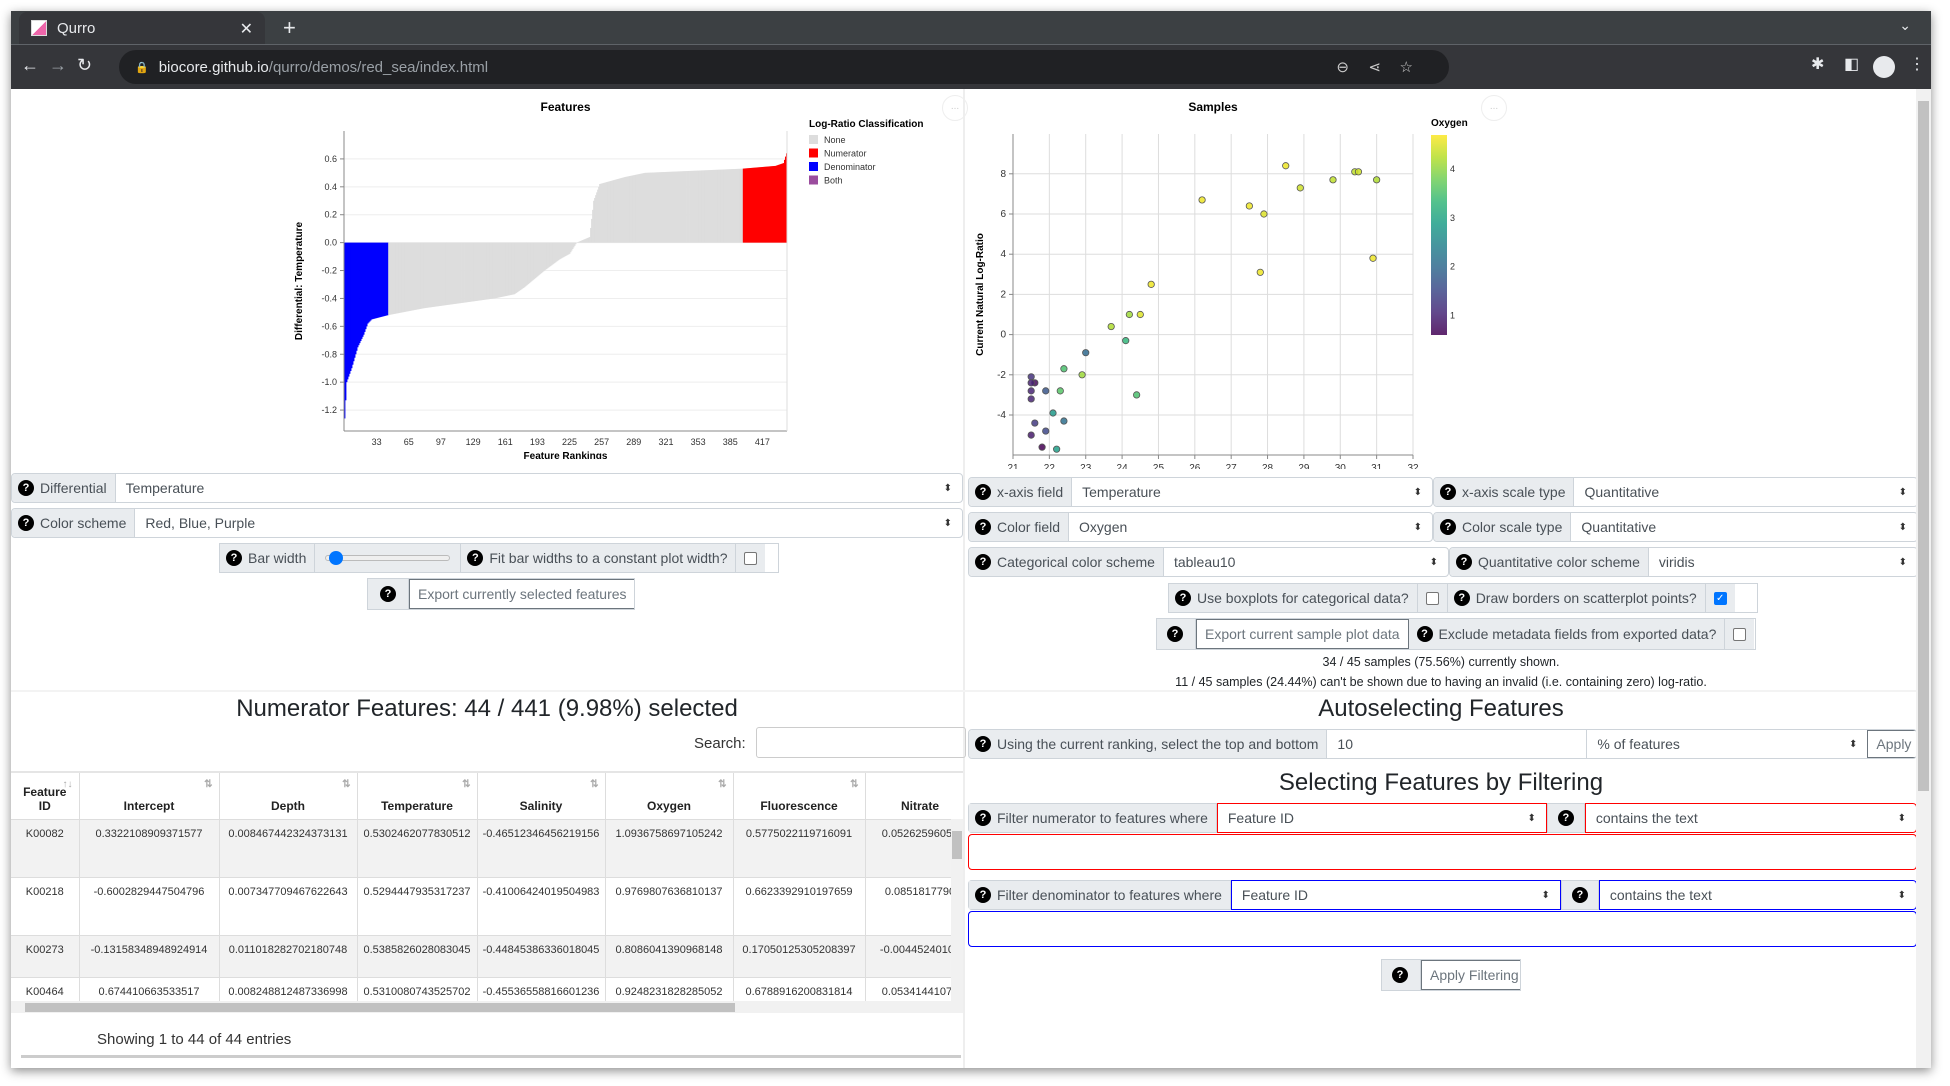 The height and width of the screenshot is (1086, 1950). I want to click on search-input, so click(861, 742).